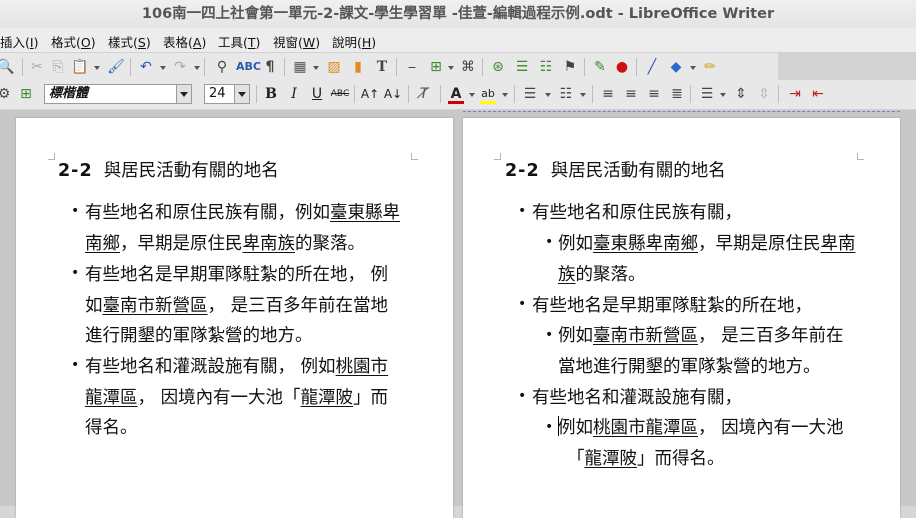  What do you see at coordinates (701, 334) in the screenshot?
I see `text-line: 例如臺南市新營區， 是三百多年前在` at bounding box center [701, 334].